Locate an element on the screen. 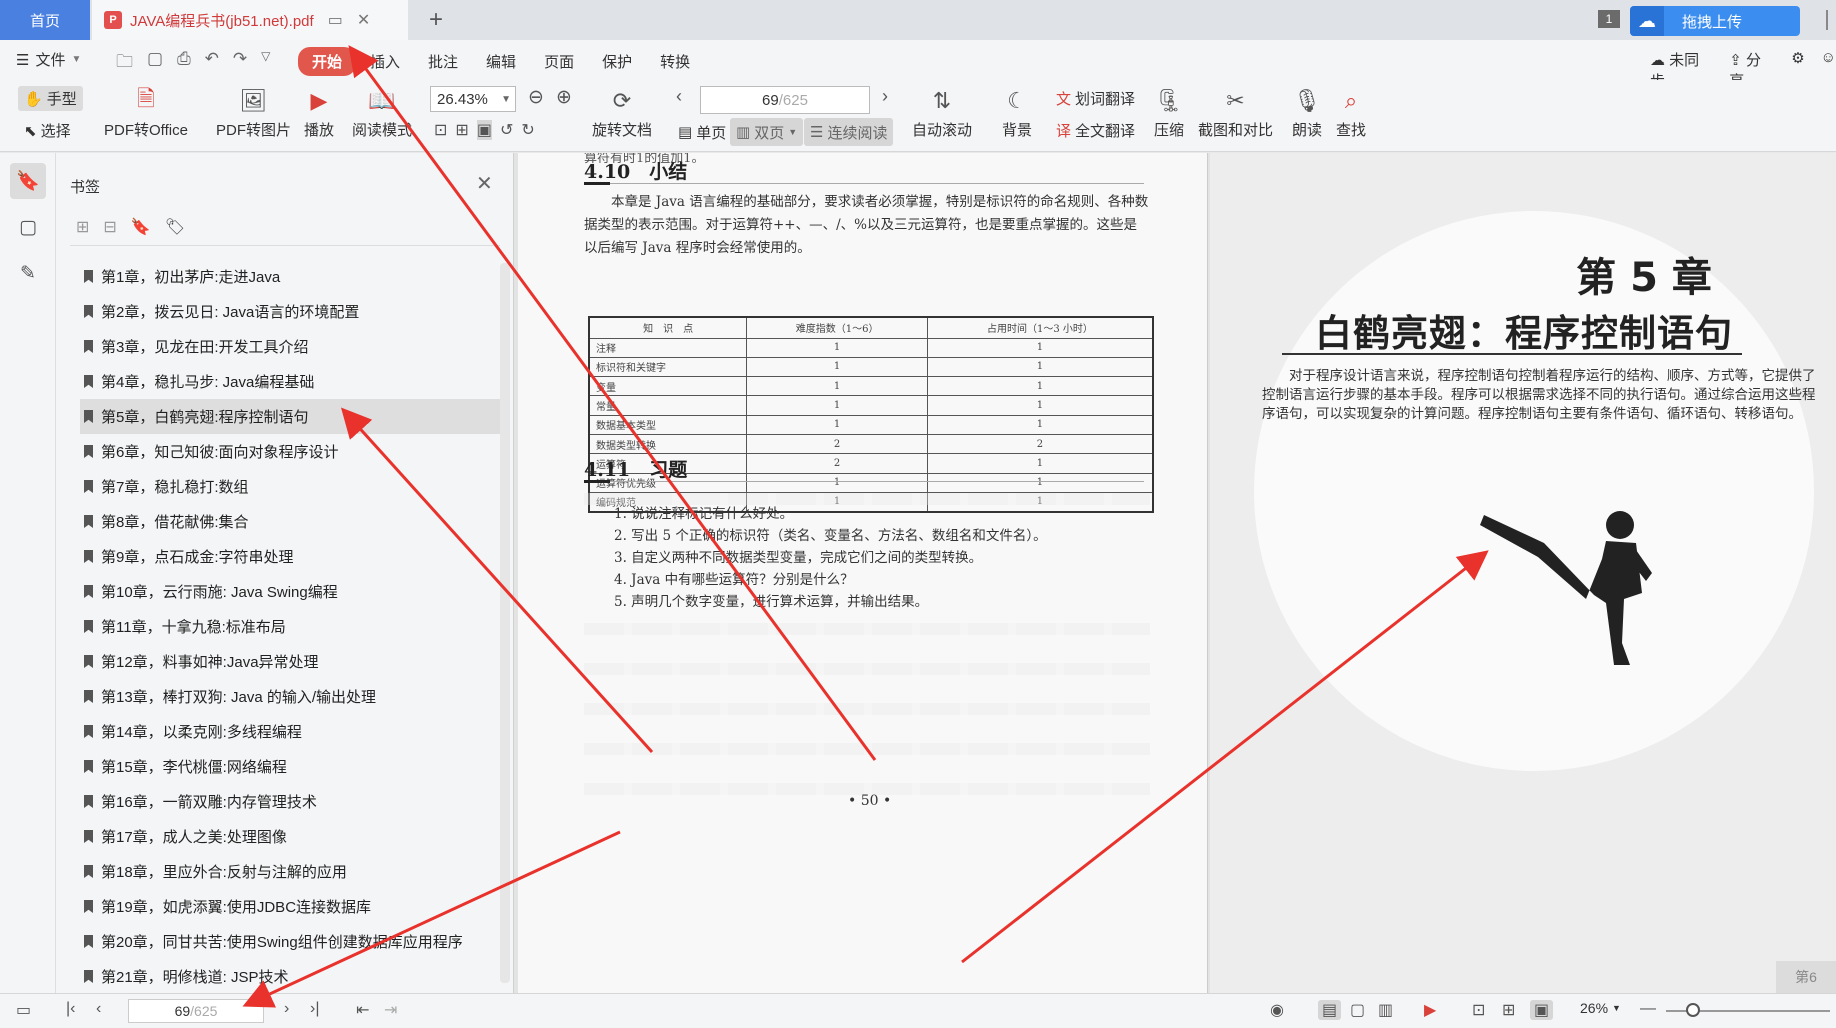 This screenshot has width=1836, height=1028. menu-edit: 编辑 is located at coordinates (501, 61).